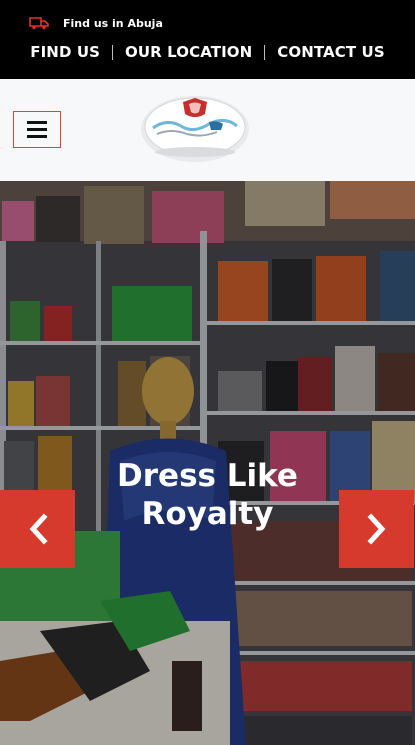 The width and height of the screenshot is (415, 745). I want to click on slider-next-button, so click(376, 529).